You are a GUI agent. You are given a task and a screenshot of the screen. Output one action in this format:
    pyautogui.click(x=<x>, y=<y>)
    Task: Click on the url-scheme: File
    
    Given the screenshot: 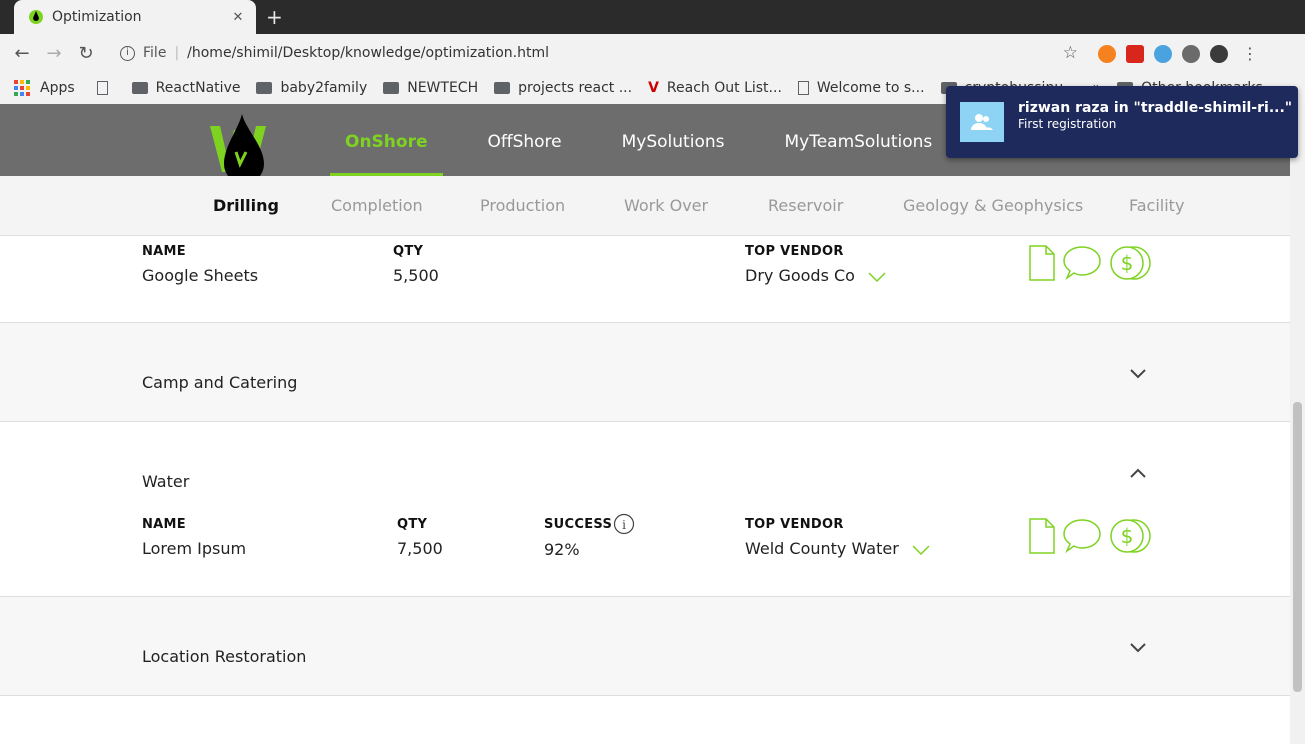 What is the action you would take?
    pyautogui.click(x=155, y=53)
    